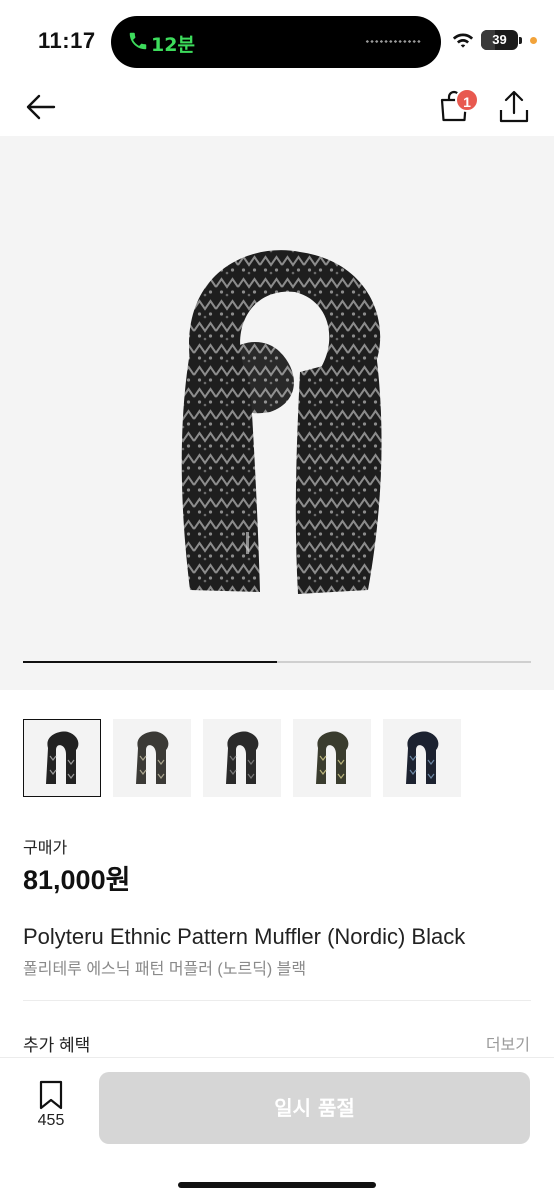 This screenshot has height=1200, width=554. What do you see at coordinates (77, 880) in the screenshot?
I see `product-price: 81,000원` at bounding box center [77, 880].